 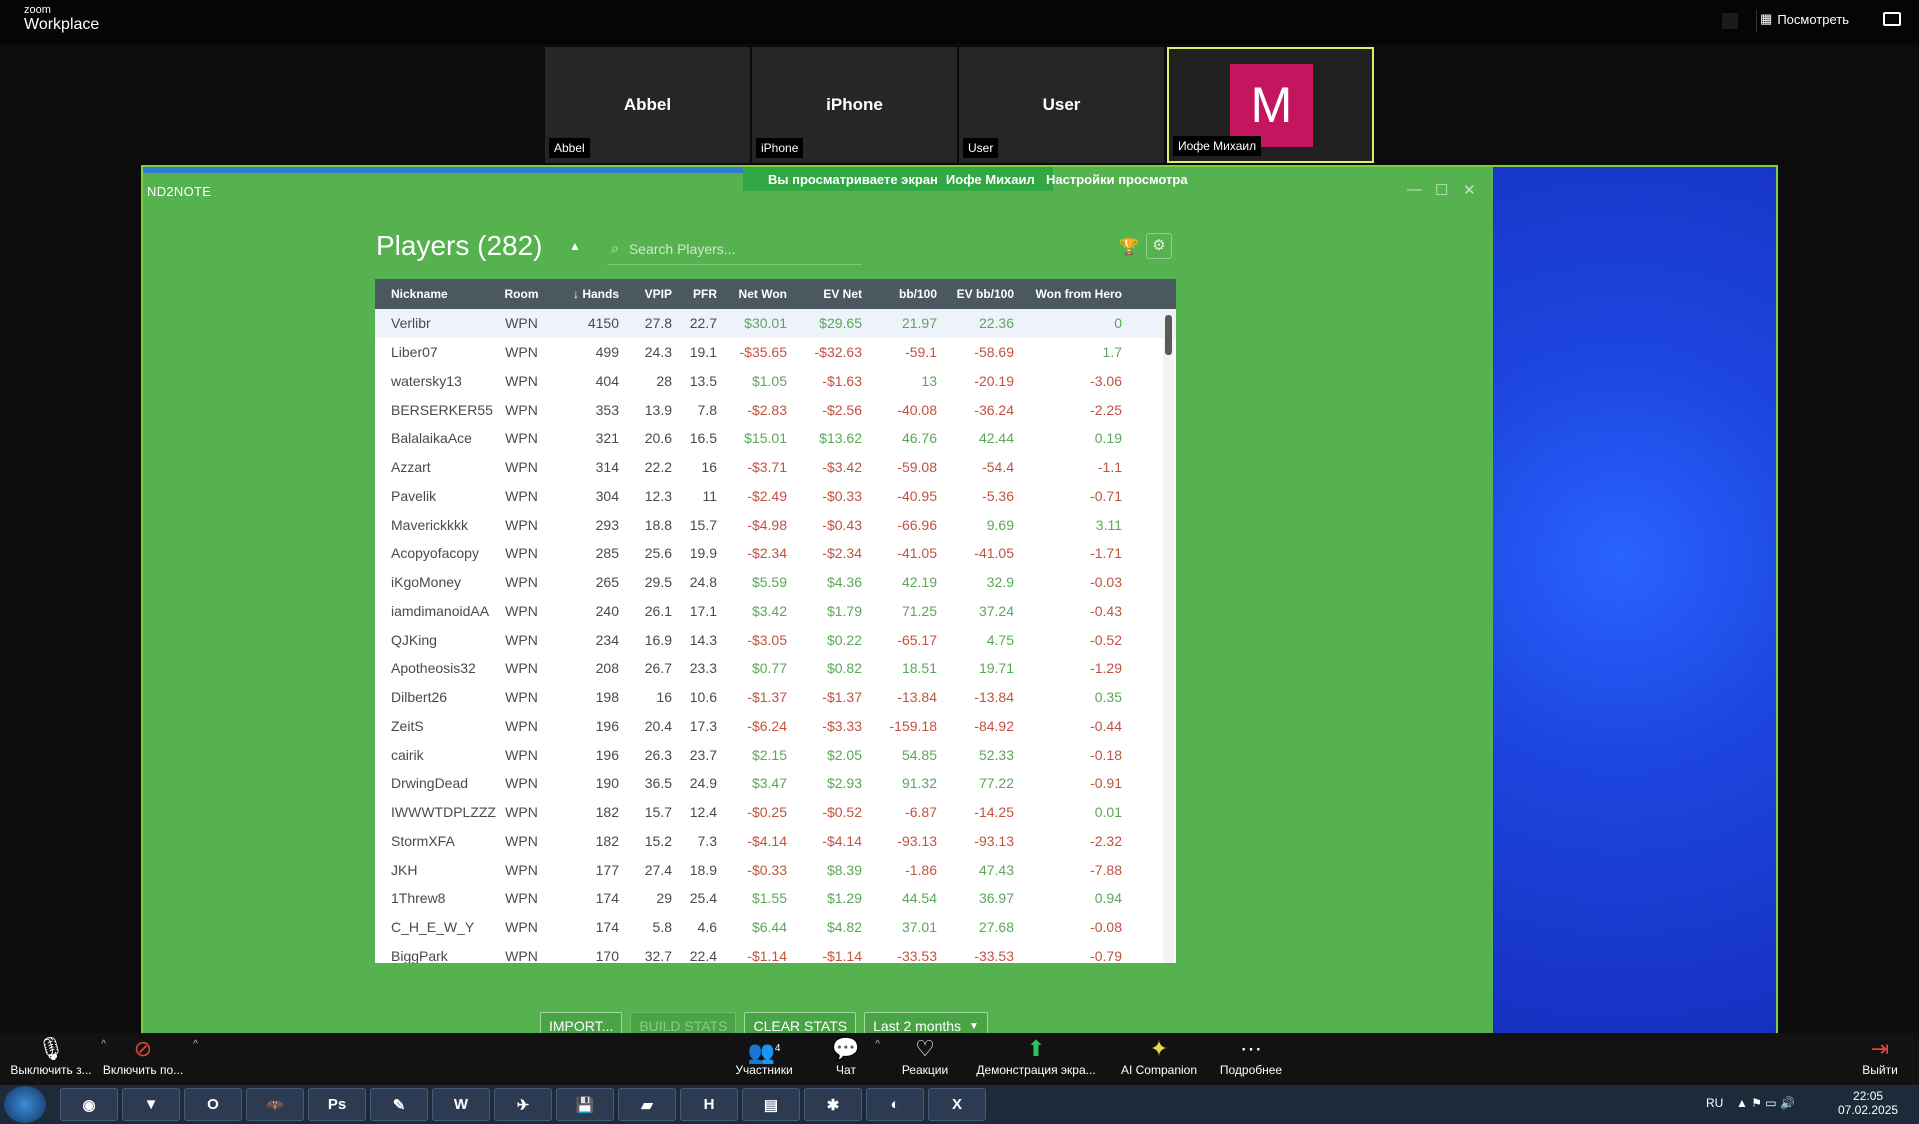 What do you see at coordinates (337, 1104) in the screenshot?
I see `taskbar-photoshop-icon: Ps` at bounding box center [337, 1104].